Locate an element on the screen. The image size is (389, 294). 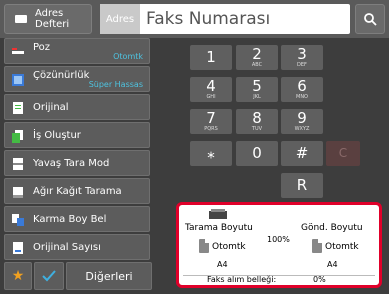
top-bar: Adres Defteri Adres Faks Numarası is located at coordinates (194, 19).